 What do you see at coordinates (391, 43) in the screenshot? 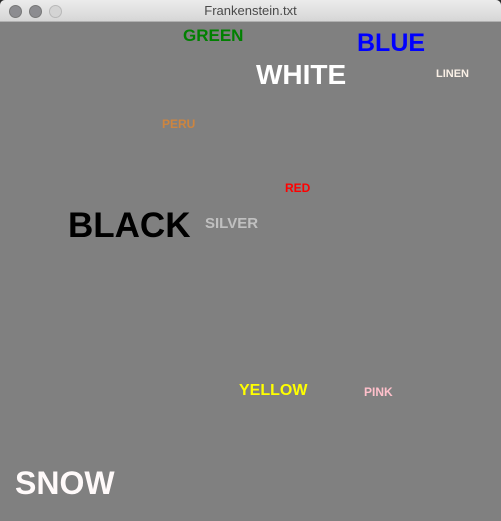
I see `word-blue: BLUE` at bounding box center [391, 43].